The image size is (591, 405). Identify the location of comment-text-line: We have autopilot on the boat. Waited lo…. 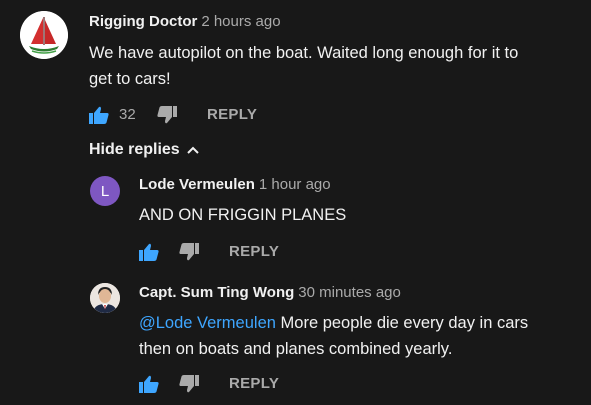
(304, 53).